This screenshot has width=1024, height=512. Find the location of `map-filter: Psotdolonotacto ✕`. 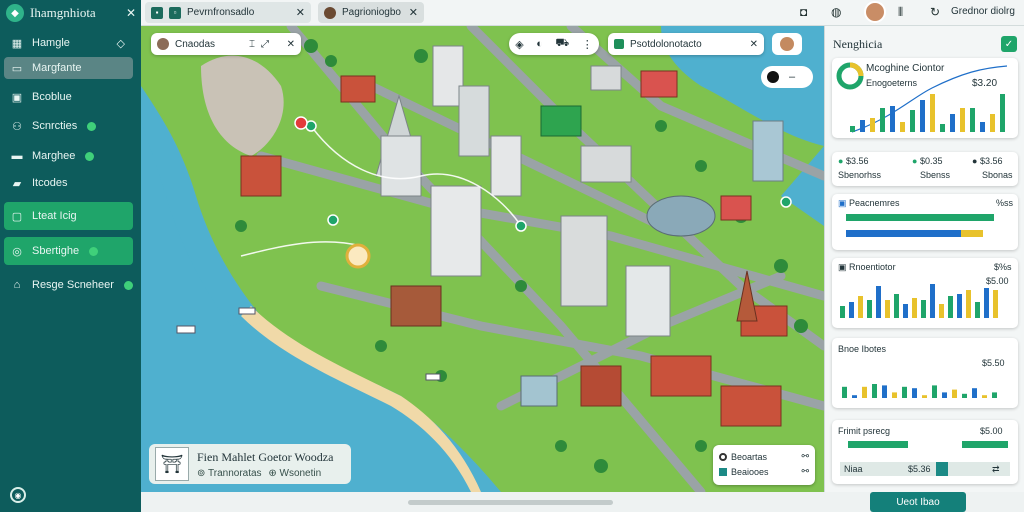

map-filter: Psotdolonotacto ✕ is located at coordinates (686, 44).